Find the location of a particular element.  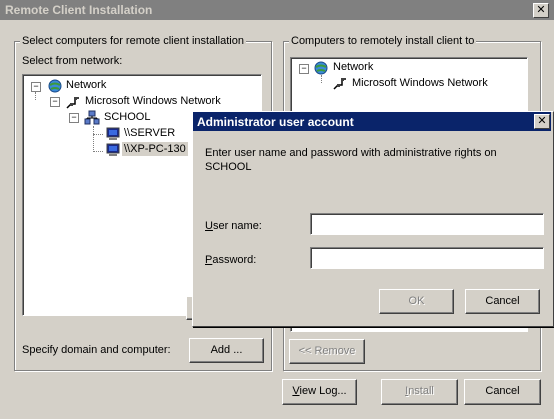

collapse-domain-icon: − is located at coordinates (74, 118).